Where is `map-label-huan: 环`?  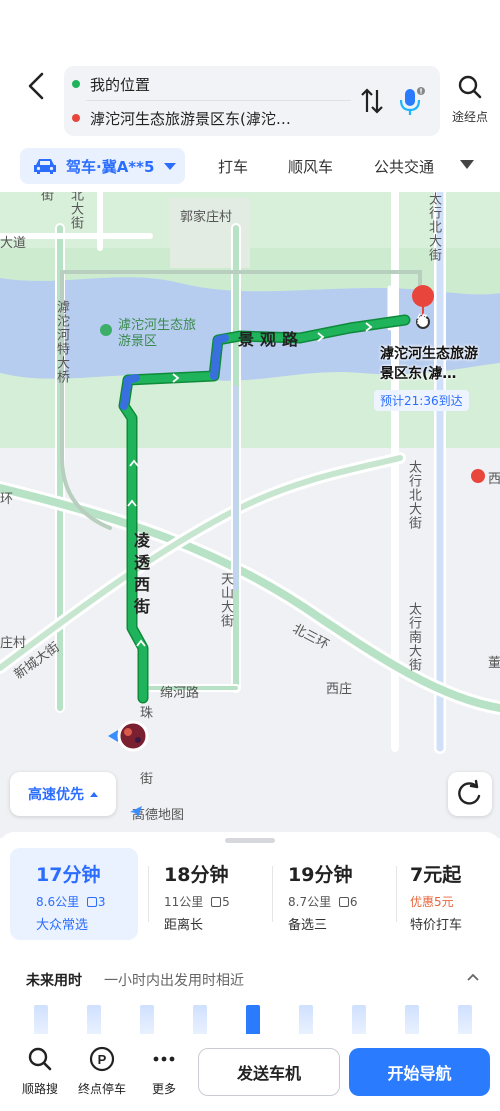 map-label-huan: 环 is located at coordinates (7, 499).